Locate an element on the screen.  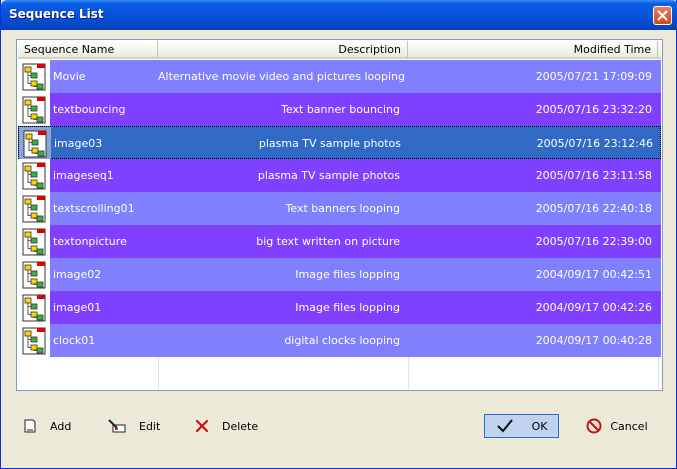
sequence-name: image03 is located at coordinates (78, 143).